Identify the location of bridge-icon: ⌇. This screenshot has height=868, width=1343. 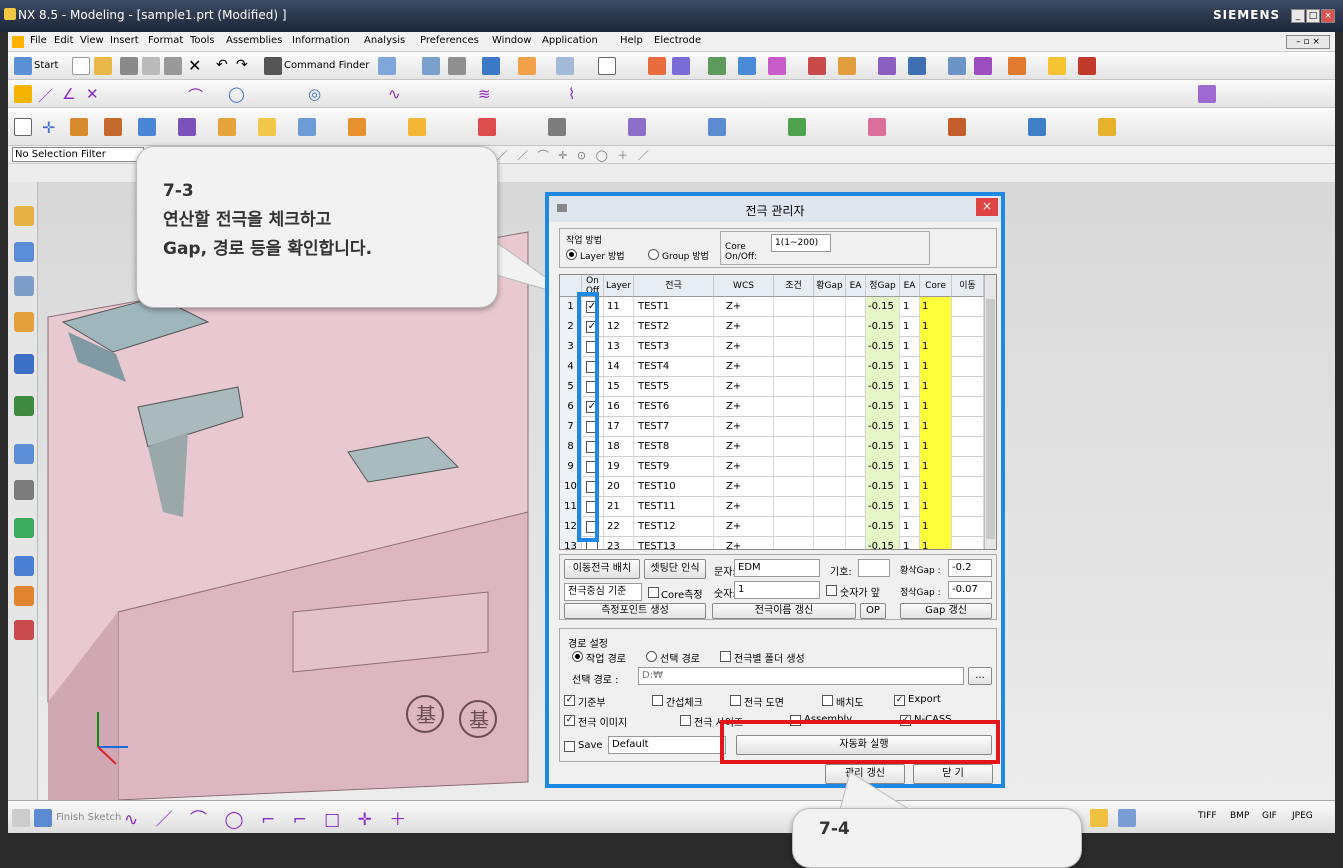
(577, 94).